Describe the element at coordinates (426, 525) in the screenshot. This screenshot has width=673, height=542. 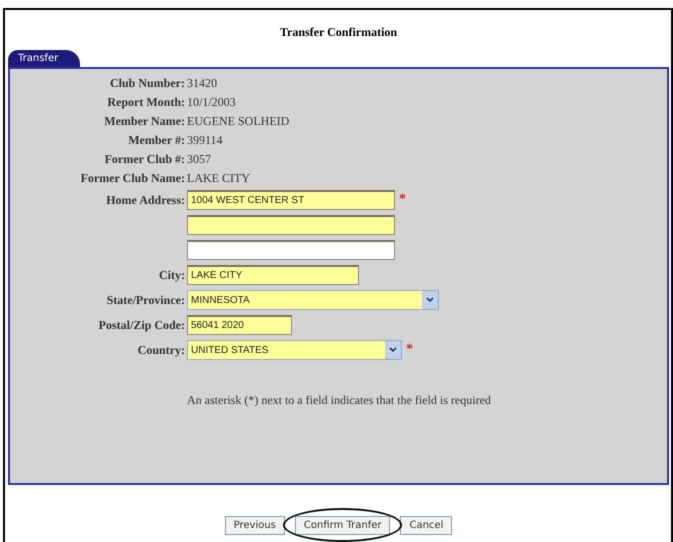
I see `form-button: Cancel` at that location.